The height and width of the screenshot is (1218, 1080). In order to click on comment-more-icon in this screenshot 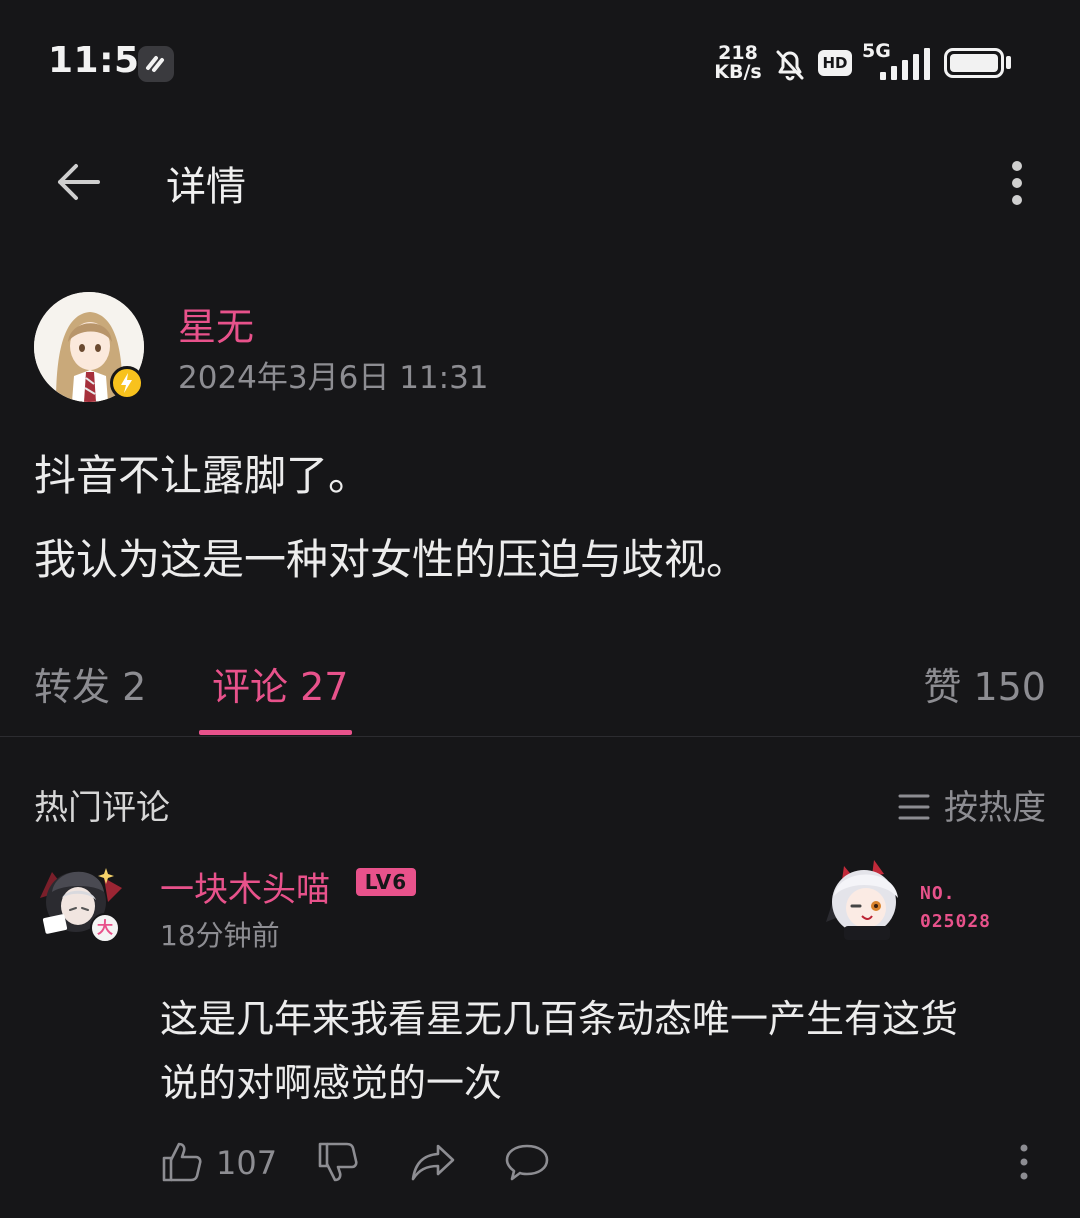, I will do `click(1024, 1162)`.